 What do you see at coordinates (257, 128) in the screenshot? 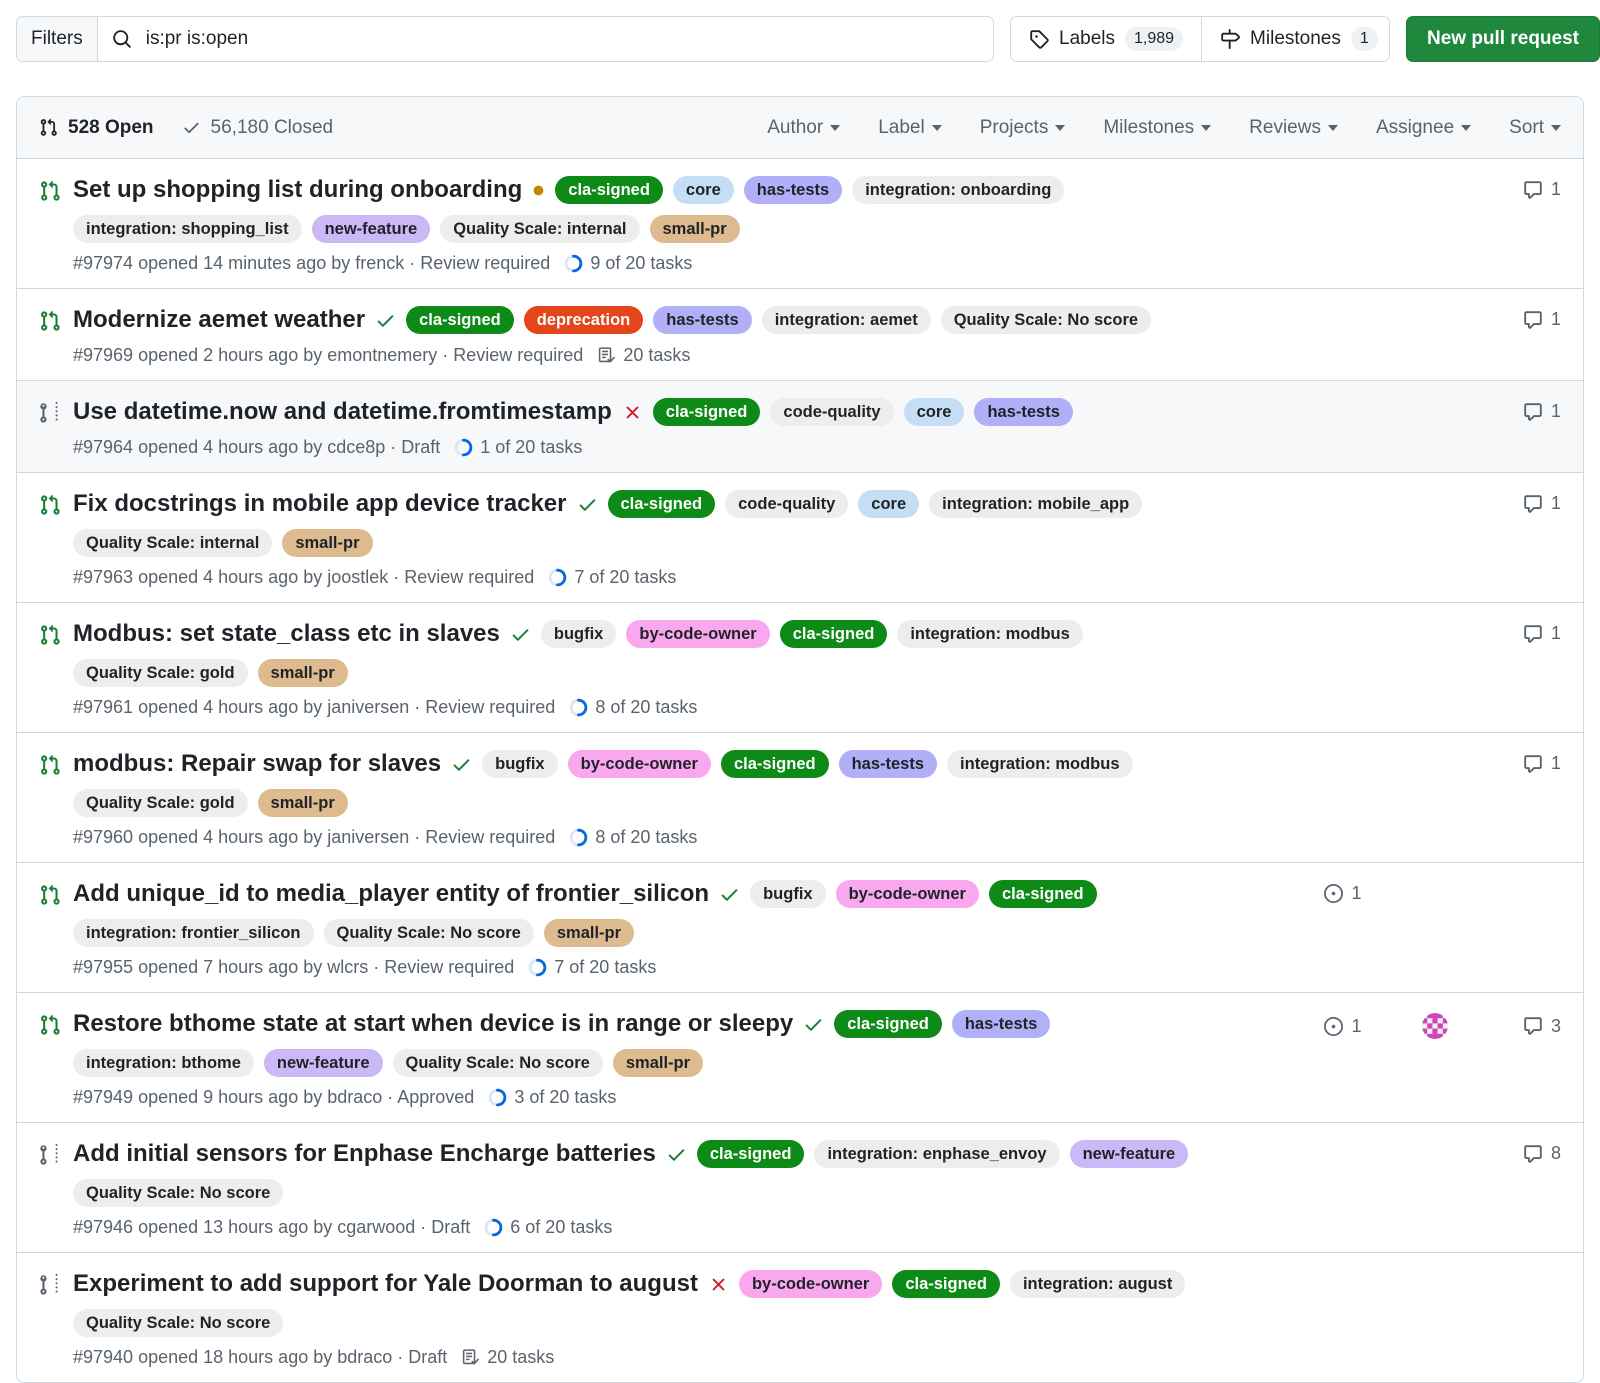
I see `closed-state-filter: 56,180 Closed` at bounding box center [257, 128].